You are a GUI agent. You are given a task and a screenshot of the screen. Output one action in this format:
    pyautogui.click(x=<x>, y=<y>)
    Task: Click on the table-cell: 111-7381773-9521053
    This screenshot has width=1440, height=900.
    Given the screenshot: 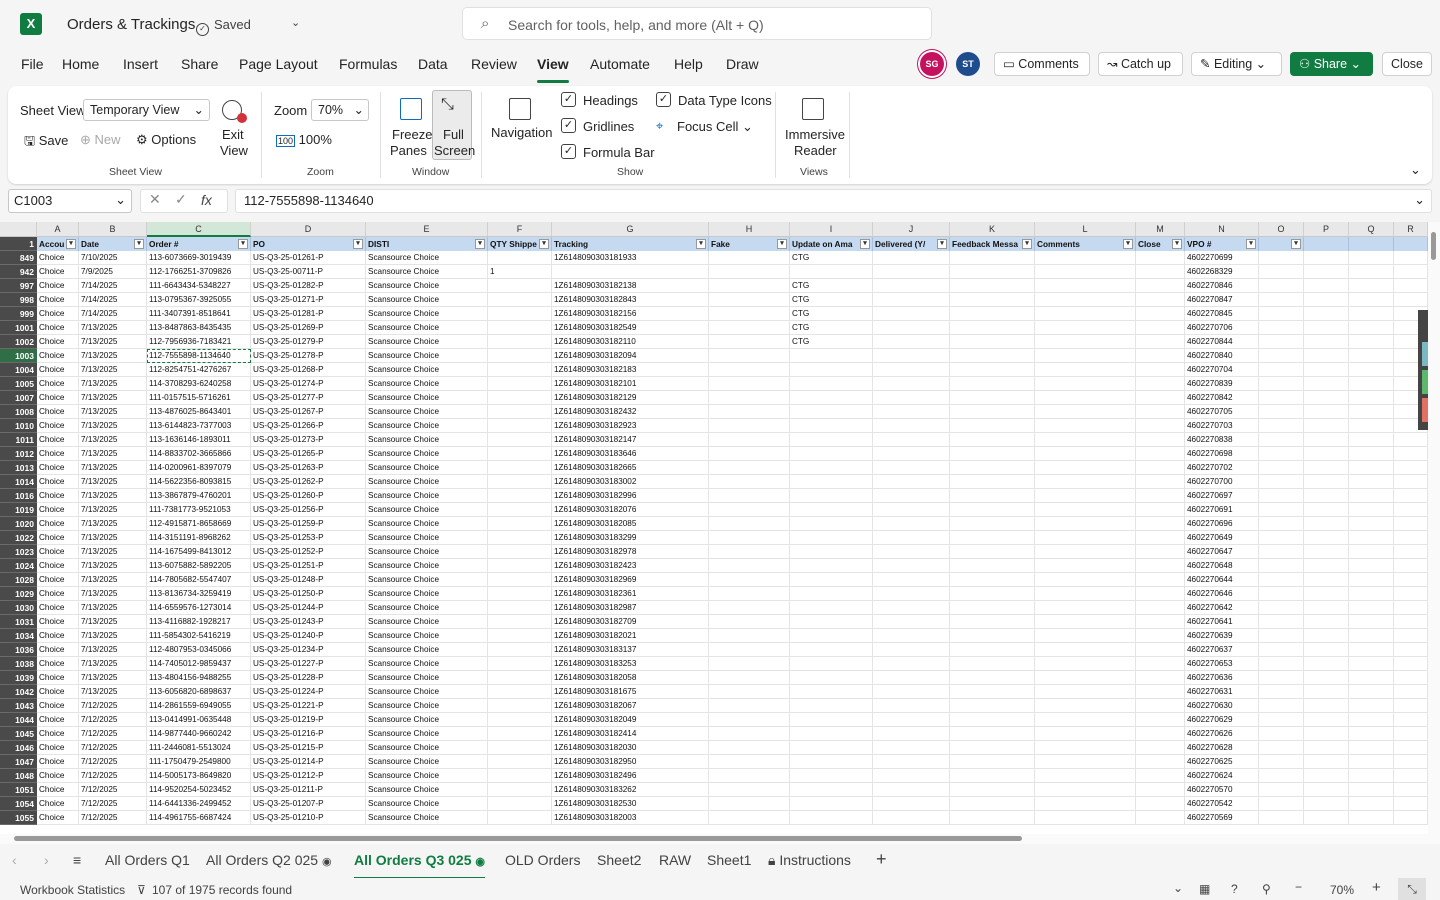 What is the action you would take?
    pyautogui.click(x=199, y=510)
    